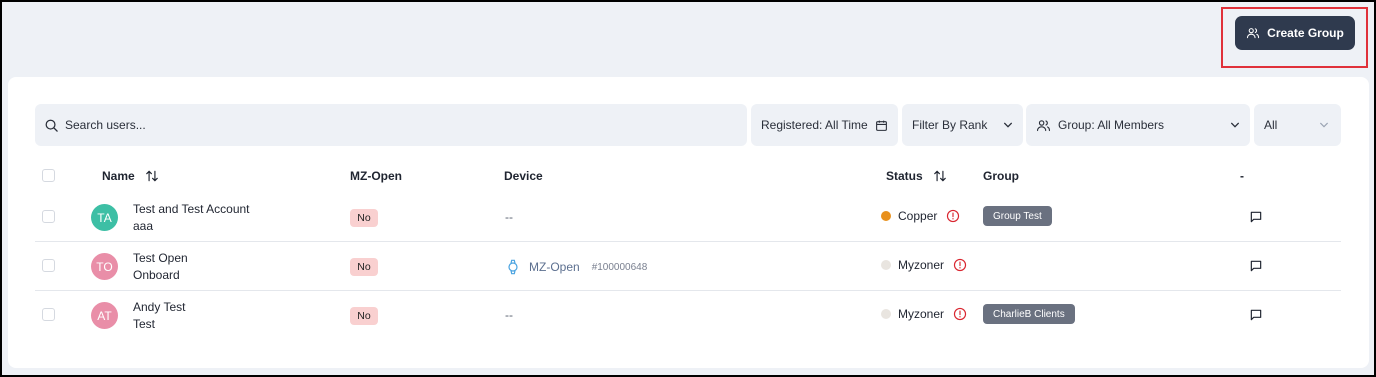 This screenshot has height=377, width=1376. I want to click on column-actions: -, so click(1242, 176).